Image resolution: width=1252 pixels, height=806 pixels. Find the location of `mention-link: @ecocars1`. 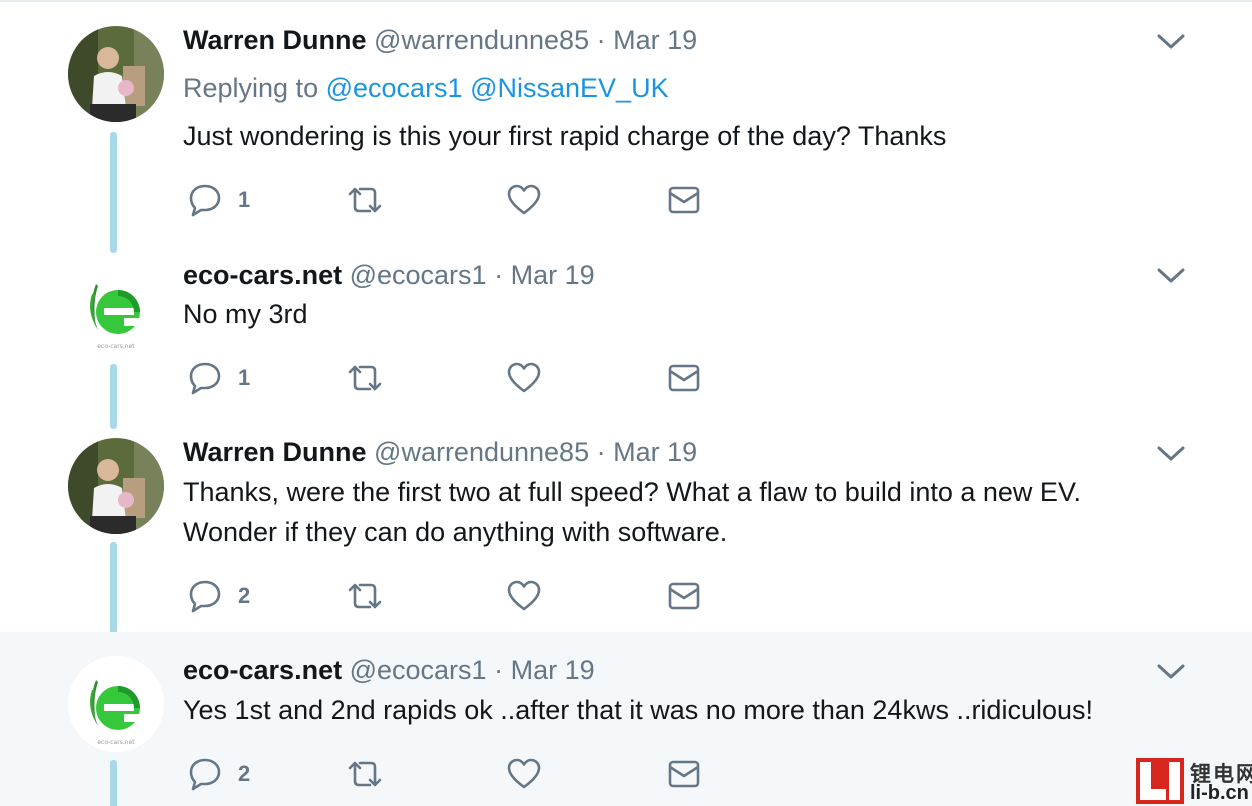

mention-link: @ecocars1 is located at coordinates (394, 88).